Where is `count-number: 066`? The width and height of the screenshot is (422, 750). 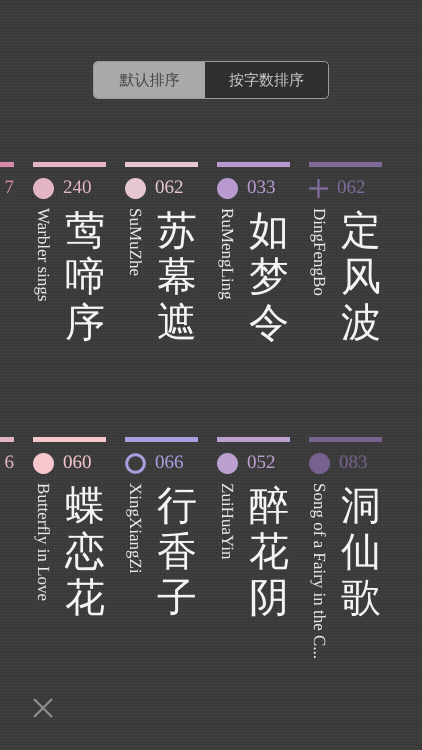
count-number: 066 is located at coordinates (169, 463).